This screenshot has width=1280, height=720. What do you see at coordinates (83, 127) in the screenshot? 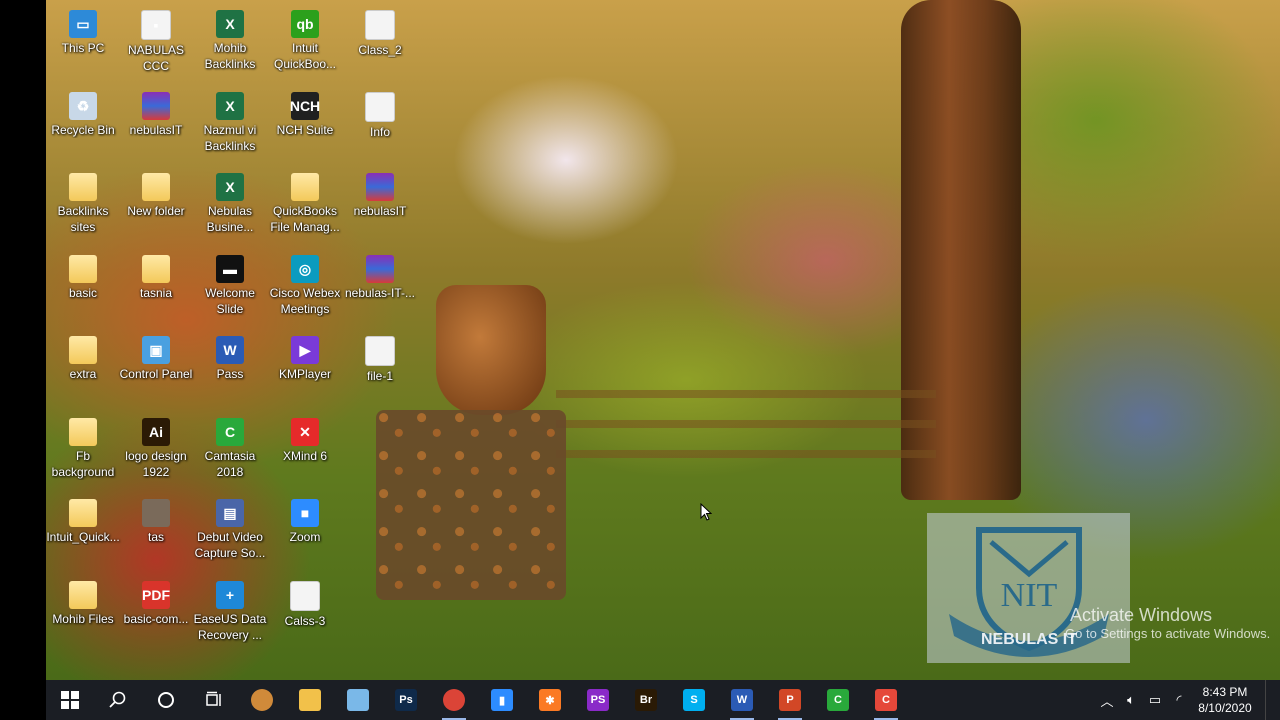
I see `desktop-icon: ♻ Recycle Bin` at bounding box center [83, 127].